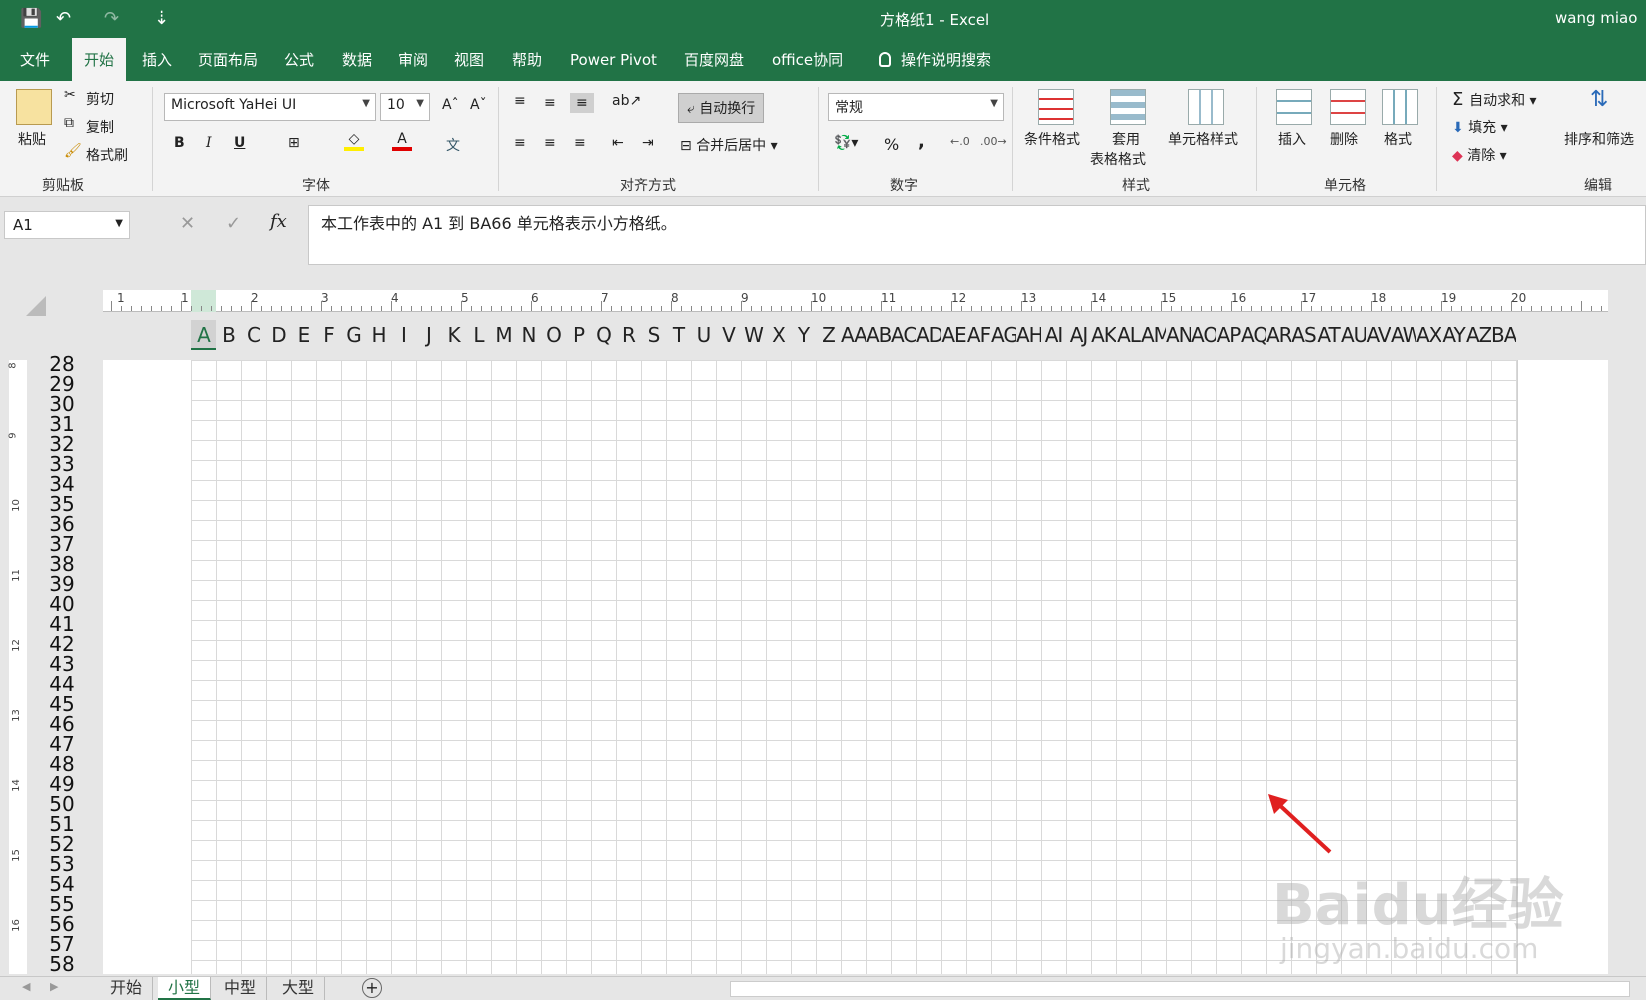 Image resolution: width=1646 pixels, height=1000 pixels. Describe the element at coordinates (185, 988) in the screenshot. I see `sheet-tab: 小型` at that location.